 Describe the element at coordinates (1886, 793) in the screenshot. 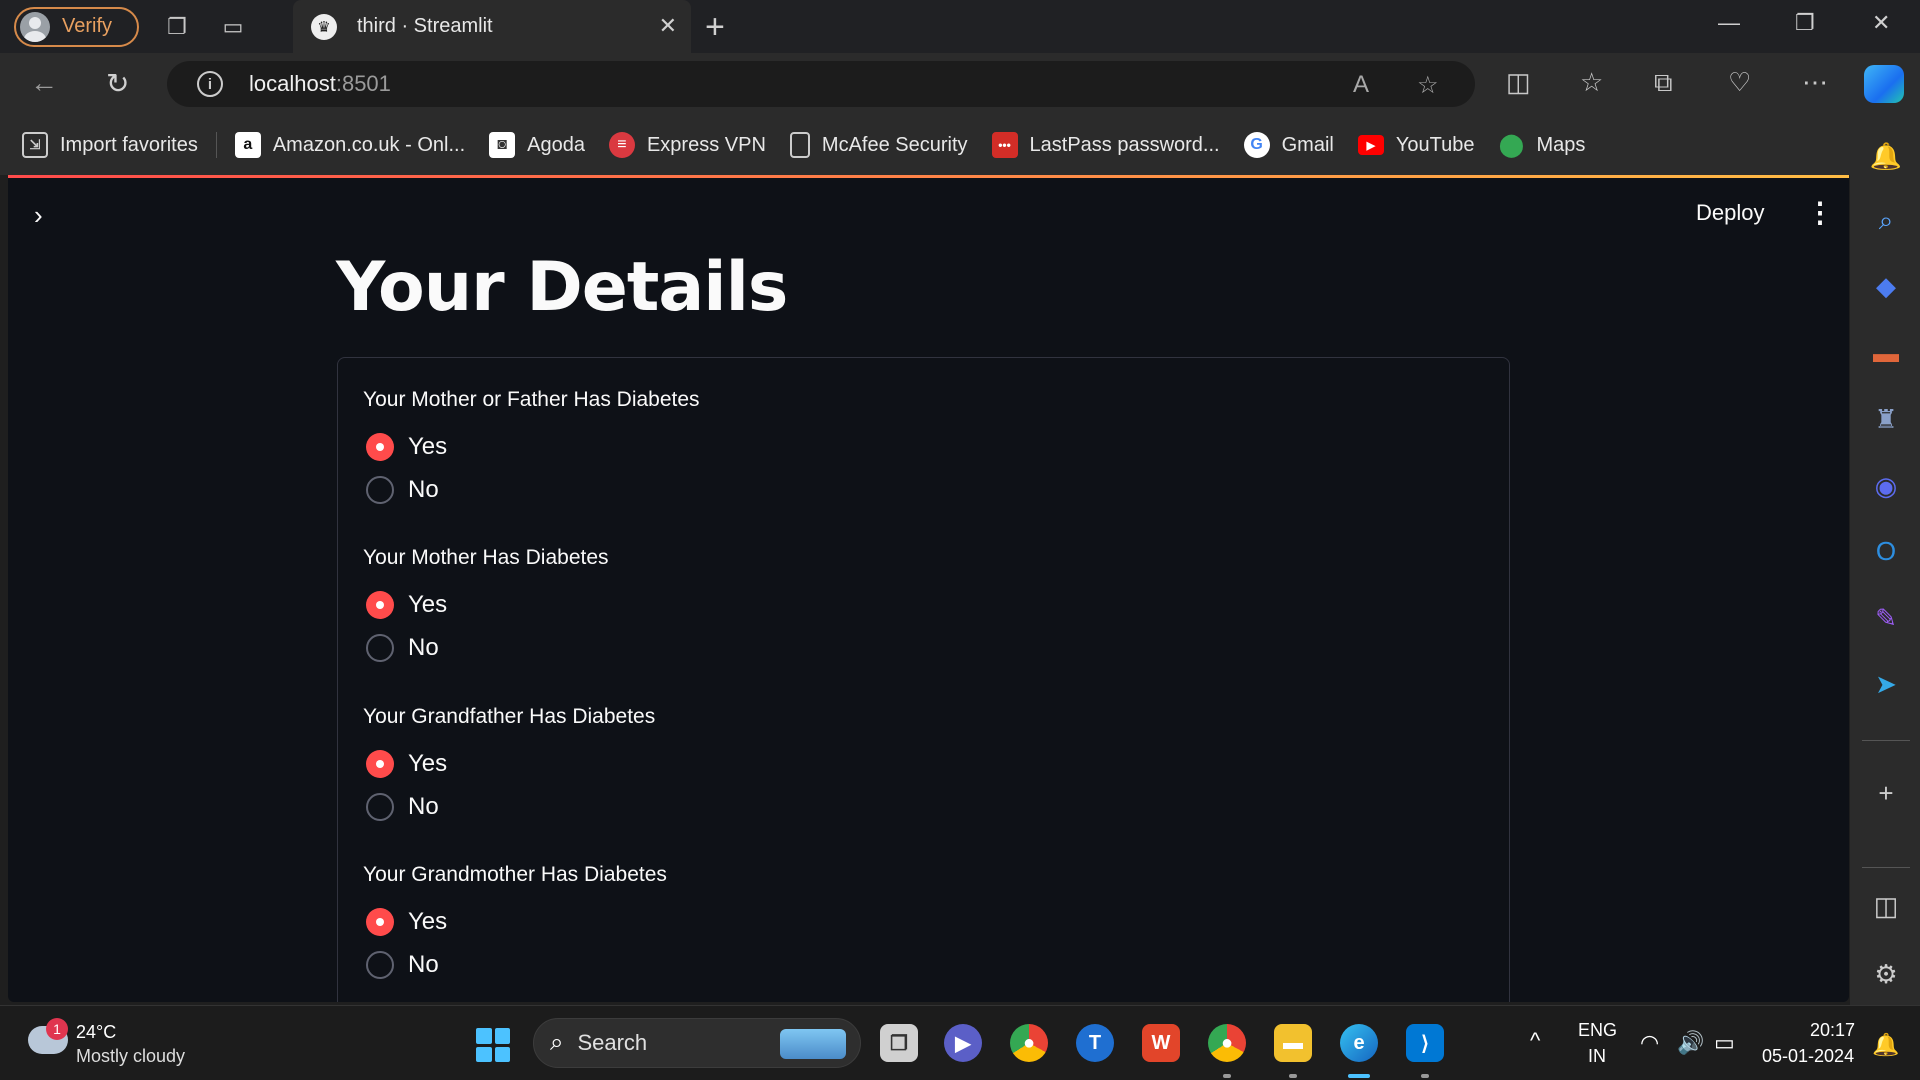

I see `add-icon: +` at that location.